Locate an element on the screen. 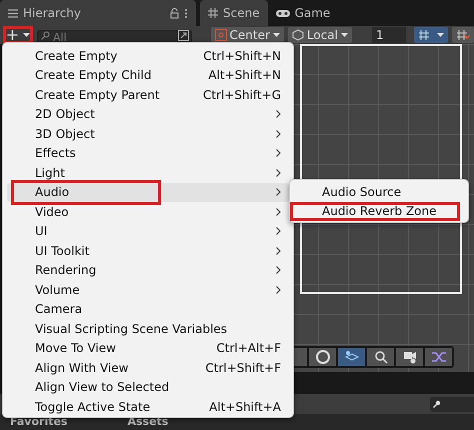 The image size is (474, 430). cube-icon is located at coordinates (298, 35).